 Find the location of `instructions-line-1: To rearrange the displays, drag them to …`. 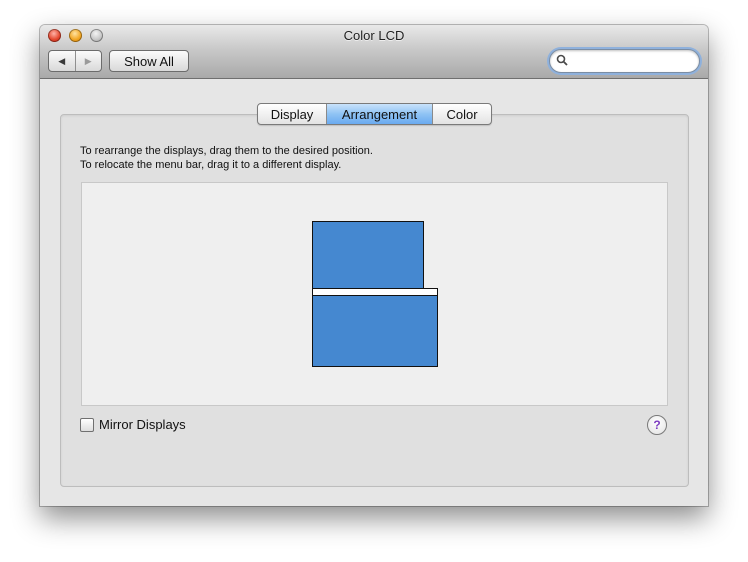

instructions-line-1: To rearrange the displays, drag them to … is located at coordinates (226, 151).